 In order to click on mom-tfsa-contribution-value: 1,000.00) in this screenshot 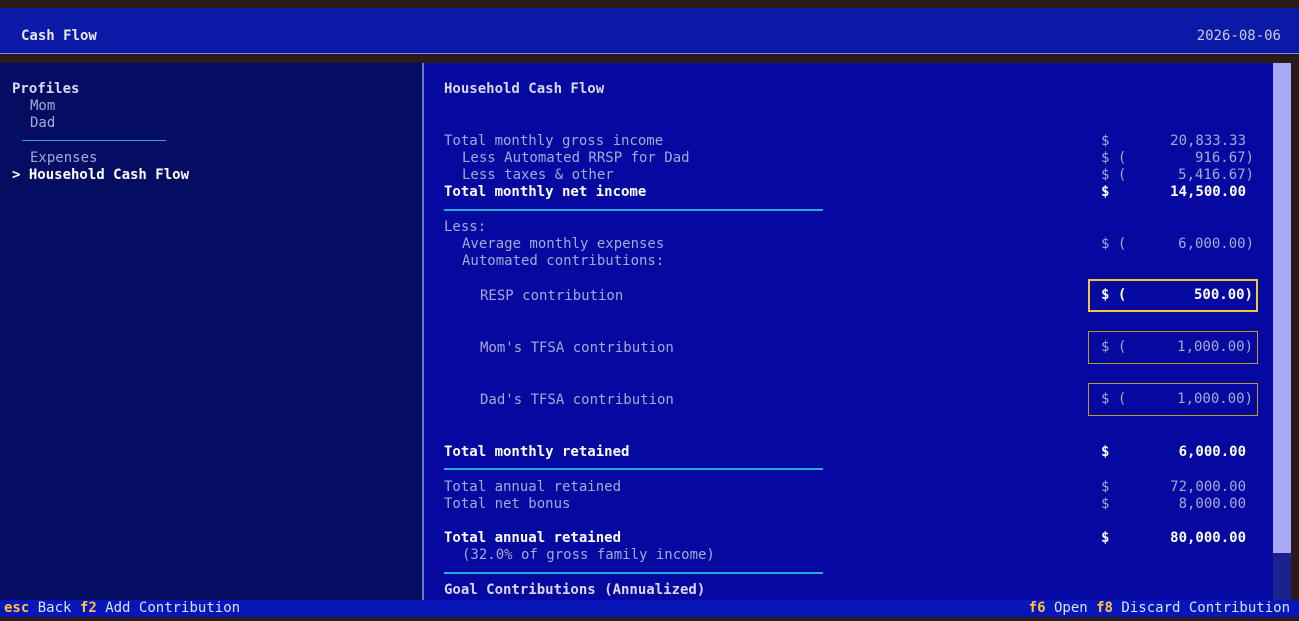, I will do `click(1215, 347)`.